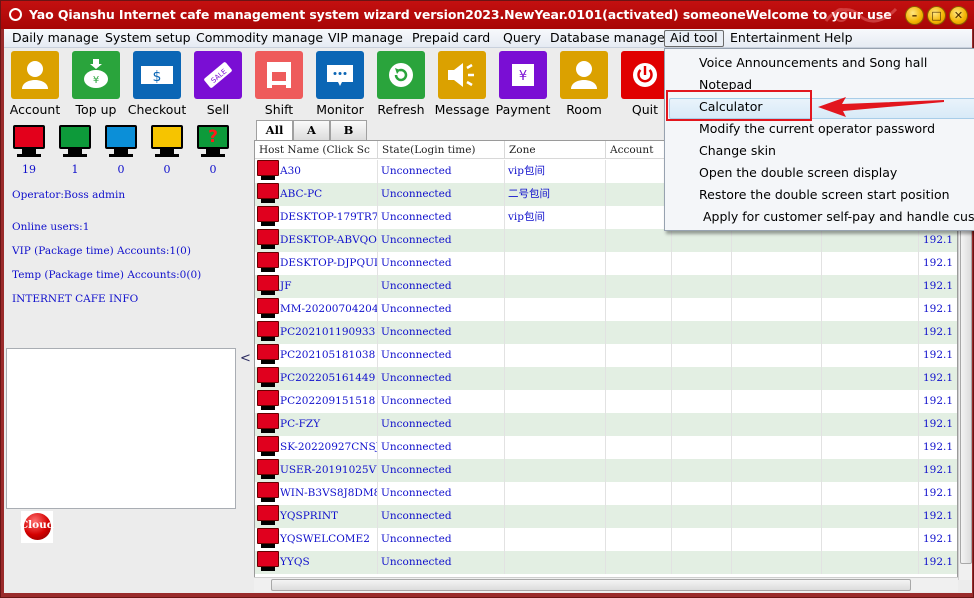 This screenshot has height=598, width=974. I want to click on menu-commodity-manage: Commodity manage, so click(259, 38).